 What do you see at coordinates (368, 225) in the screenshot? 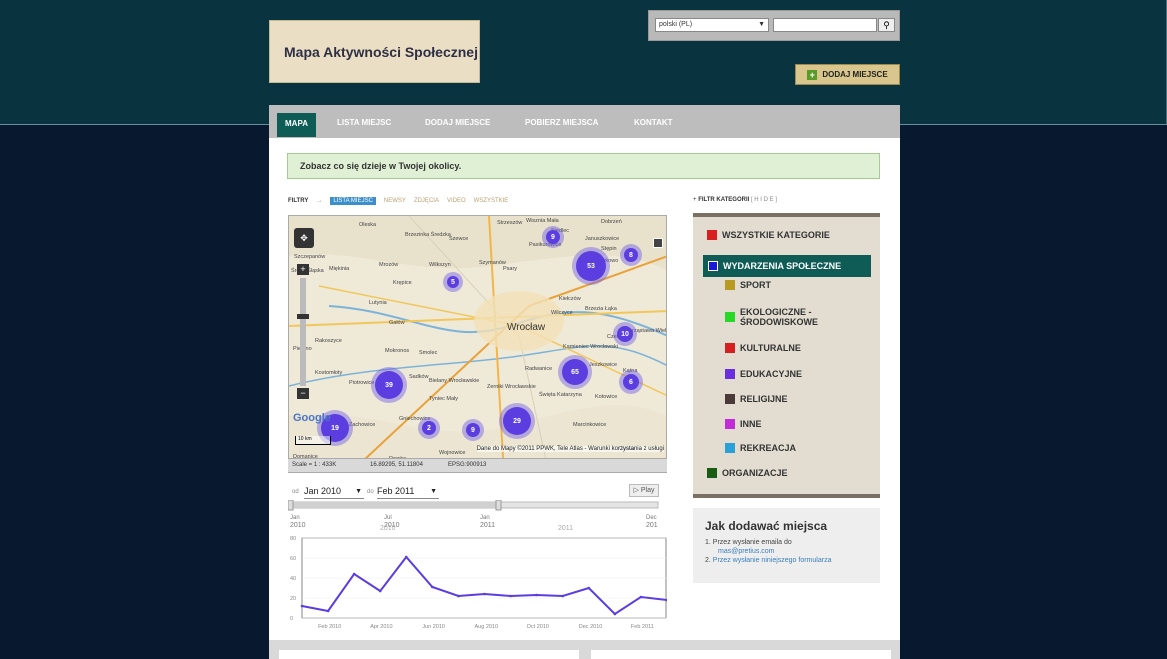
I see `map-place-label: Oleska` at bounding box center [368, 225].